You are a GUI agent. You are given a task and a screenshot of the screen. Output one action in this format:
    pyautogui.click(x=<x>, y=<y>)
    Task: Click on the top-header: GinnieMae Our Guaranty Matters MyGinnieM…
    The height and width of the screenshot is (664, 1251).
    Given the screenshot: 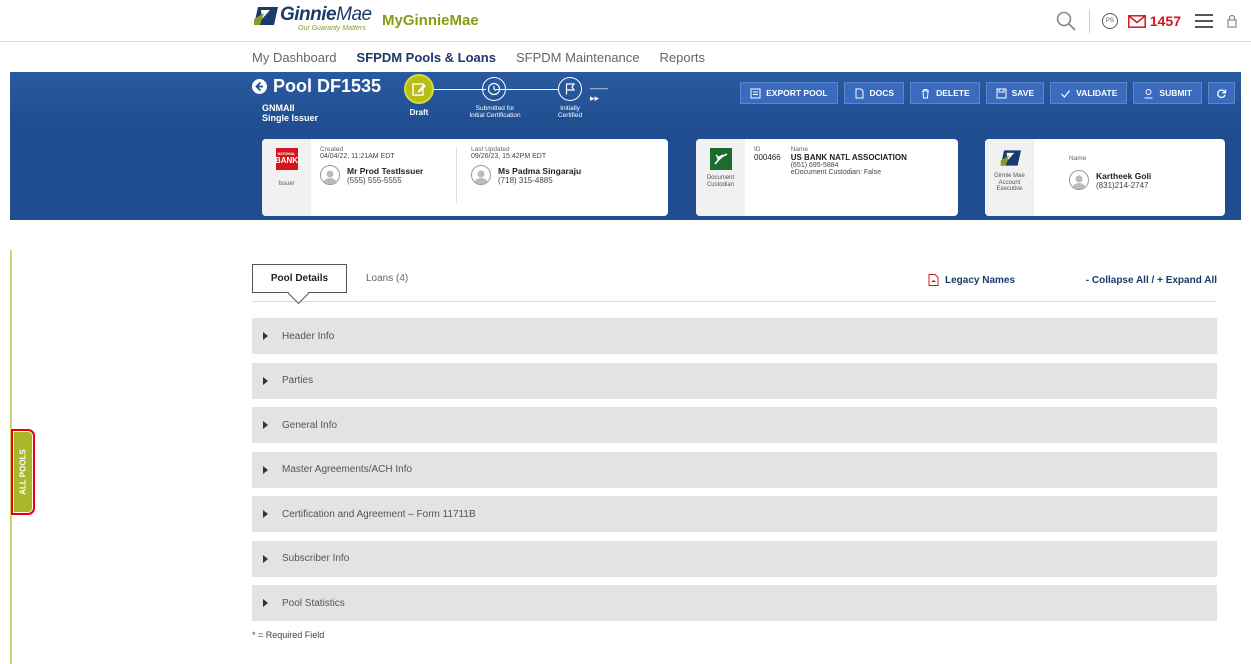 What is the action you would take?
    pyautogui.click(x=625, y=21)
    